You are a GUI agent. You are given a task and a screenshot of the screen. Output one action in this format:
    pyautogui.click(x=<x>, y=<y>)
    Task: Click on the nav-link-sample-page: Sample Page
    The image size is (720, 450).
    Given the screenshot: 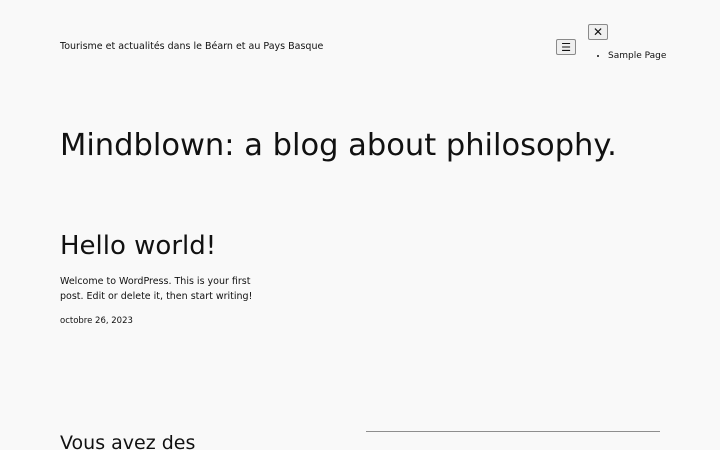 What is the action you would take?
    pyautogui.click(x=637, y=56)
    